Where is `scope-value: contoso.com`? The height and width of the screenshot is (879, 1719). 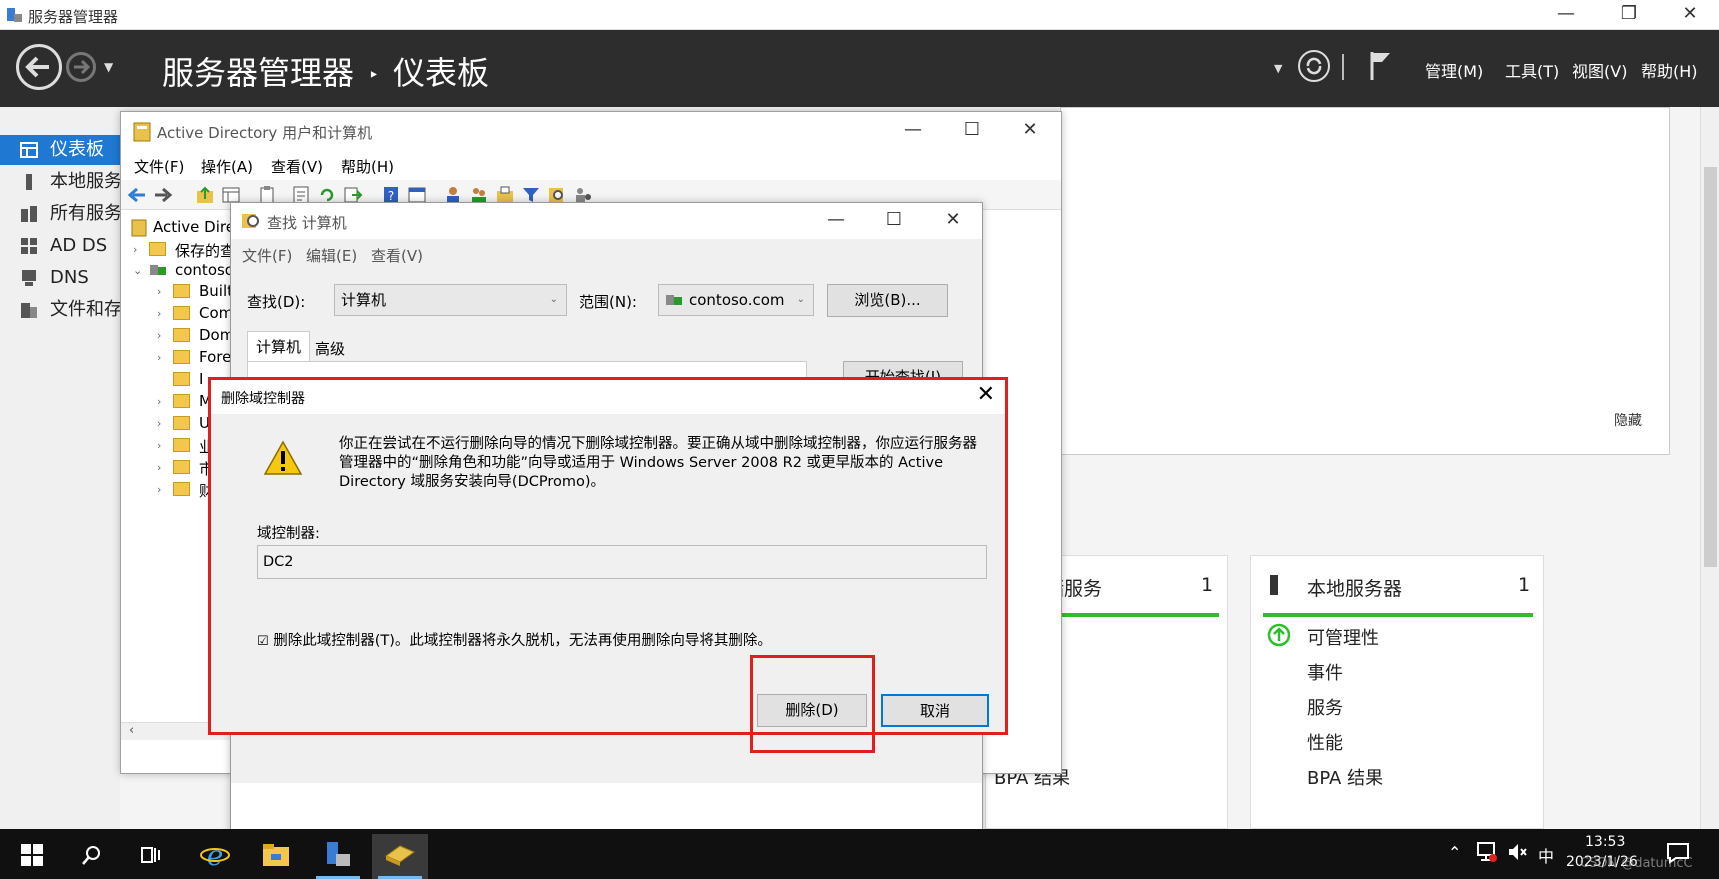 scope-value: contoso.com is located at coordinates (737, 300).